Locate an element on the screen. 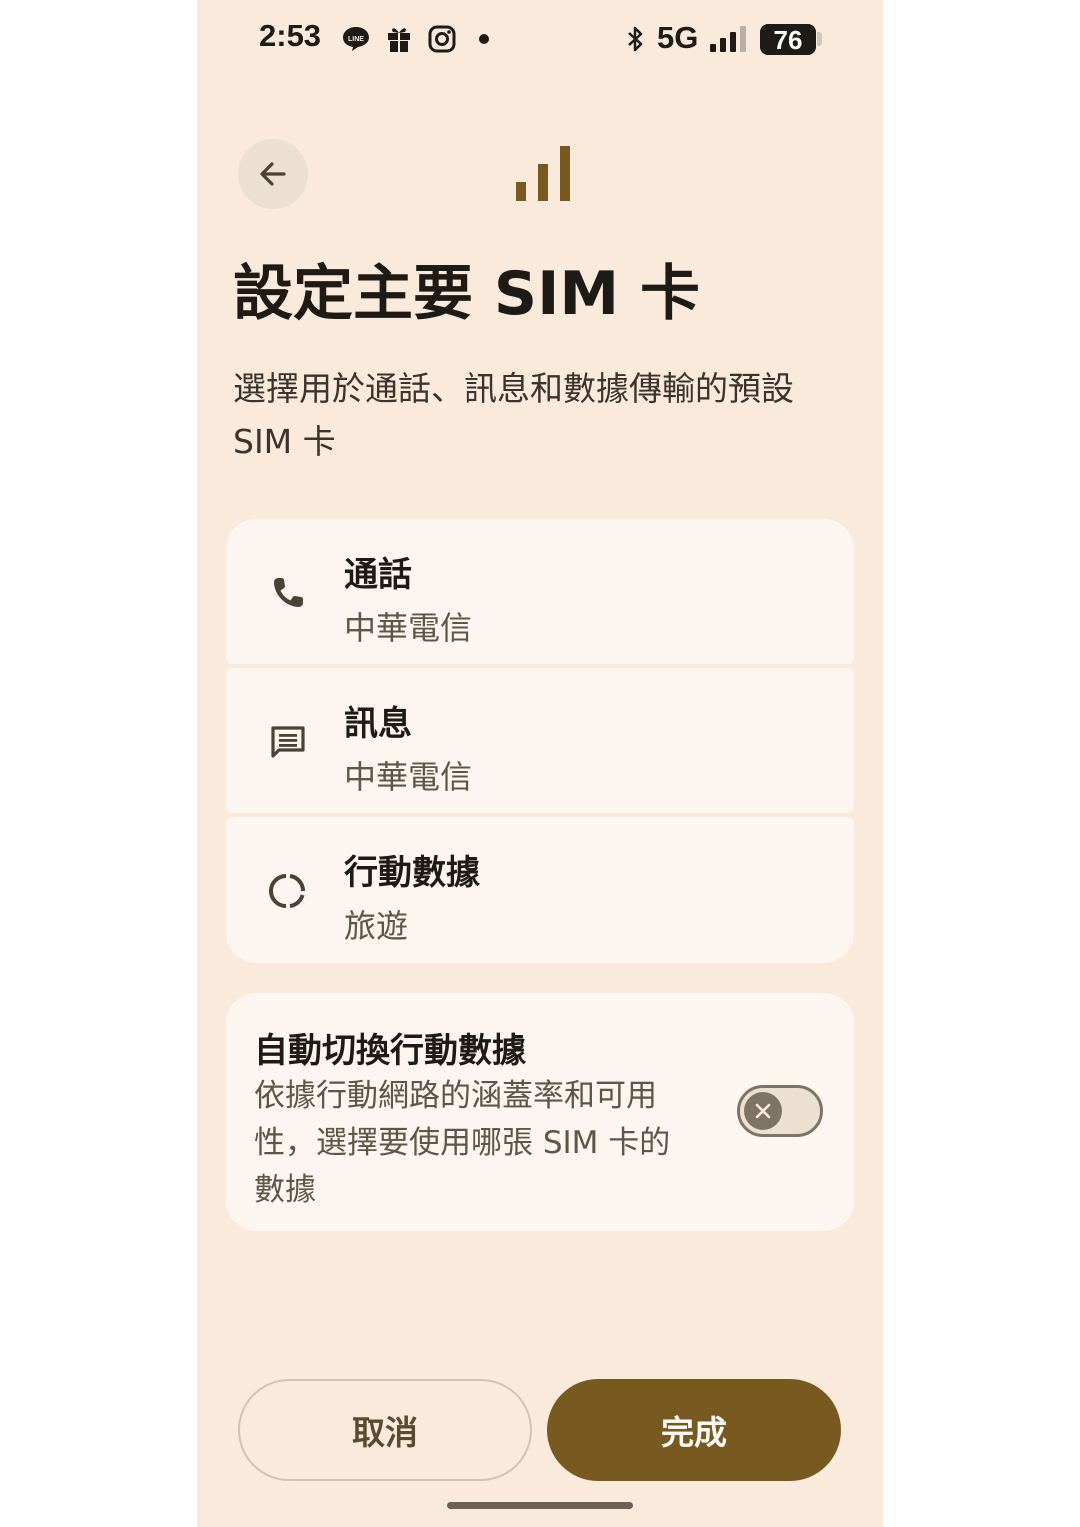 The width and height of the screenshot is (1080, 1527). line-icon: LINE is located at coordinates (356, 39).